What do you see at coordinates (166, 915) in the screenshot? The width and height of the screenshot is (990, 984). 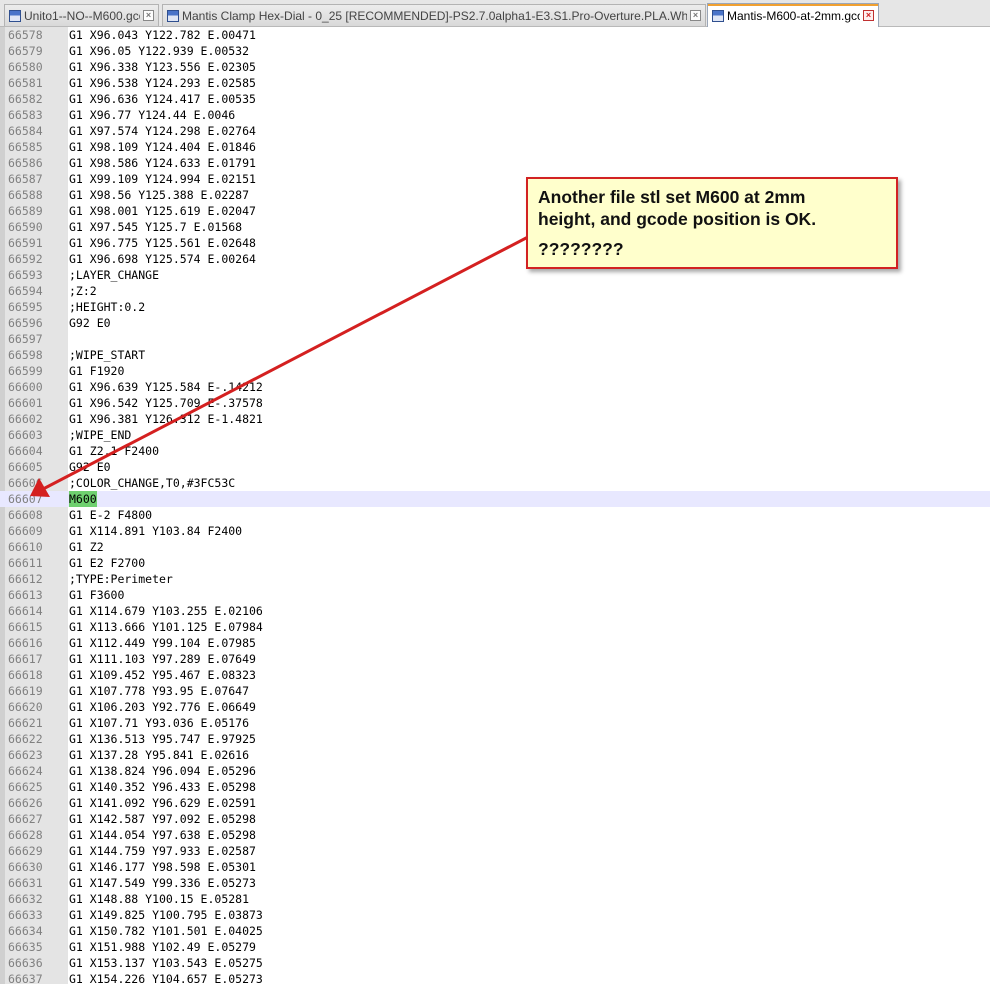 I see `code-text: G1 X149.825 Y100.795 E.03873` at bounding box center [166, 915].